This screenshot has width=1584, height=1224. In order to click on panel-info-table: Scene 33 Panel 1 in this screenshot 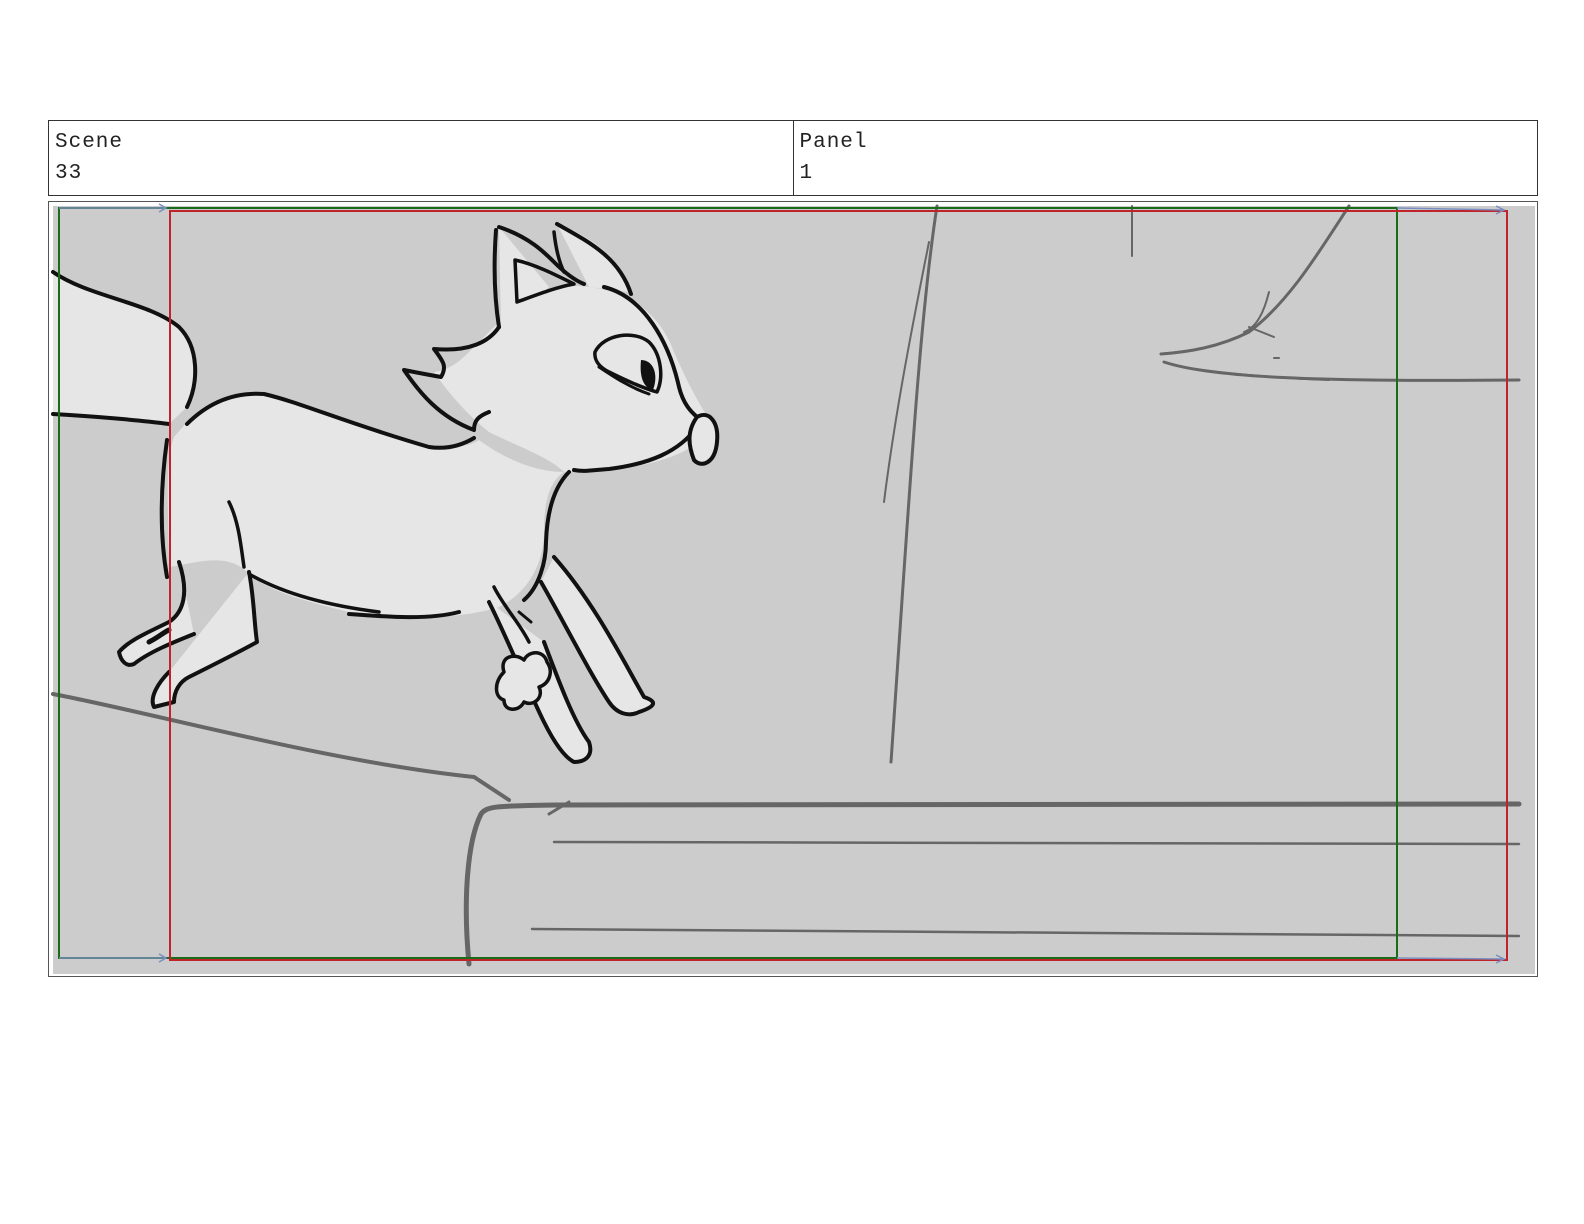, I will do `click(793, 158)`.